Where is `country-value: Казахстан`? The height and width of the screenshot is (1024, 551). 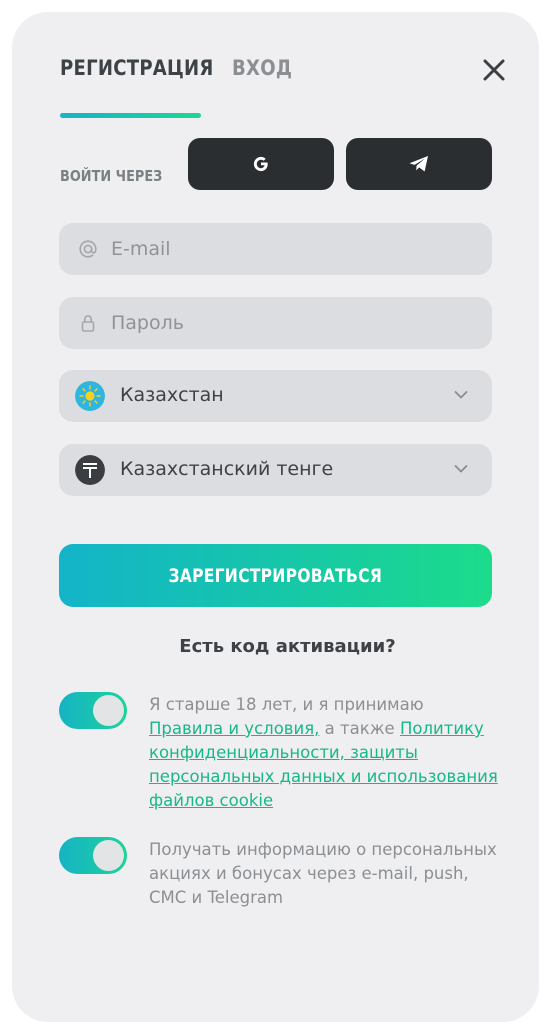 country-value: Казахстан is located at coordinates (172, 395).